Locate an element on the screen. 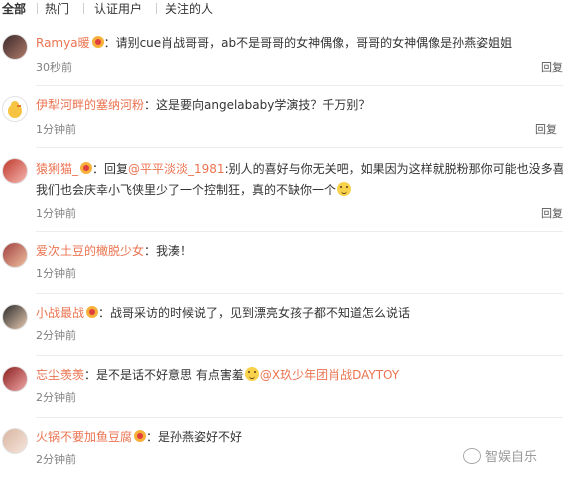 The image size is (563, 482). comment-text: ：是孙燕姿好不好 is located at coordinates (194, 437).